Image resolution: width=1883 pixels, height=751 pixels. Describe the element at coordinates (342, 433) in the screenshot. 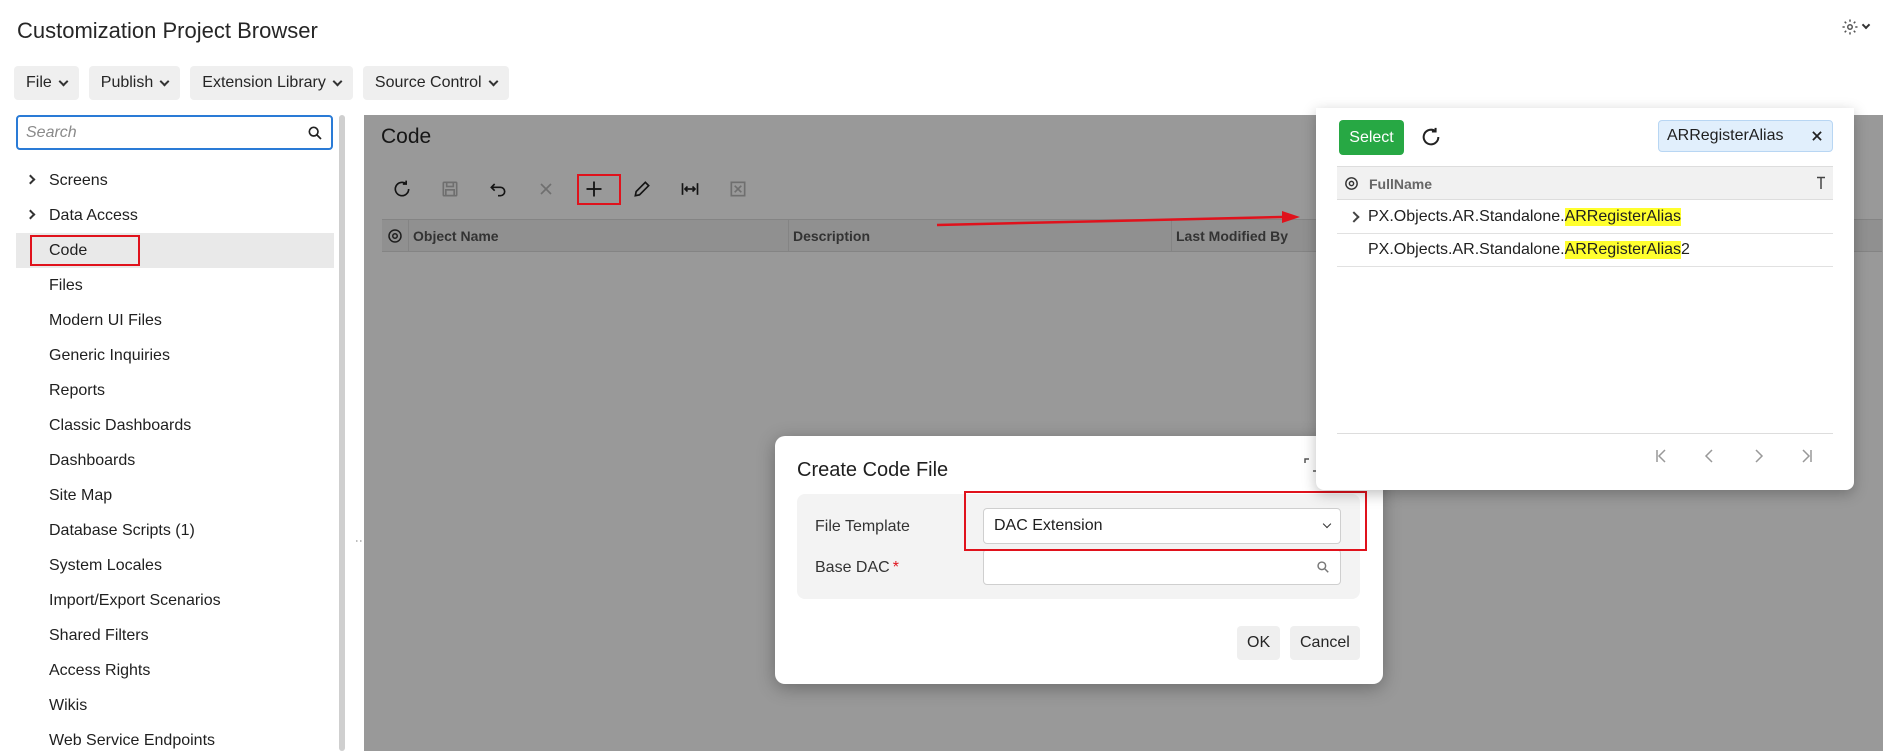

I see `sidebar-scrollbar` at that location.